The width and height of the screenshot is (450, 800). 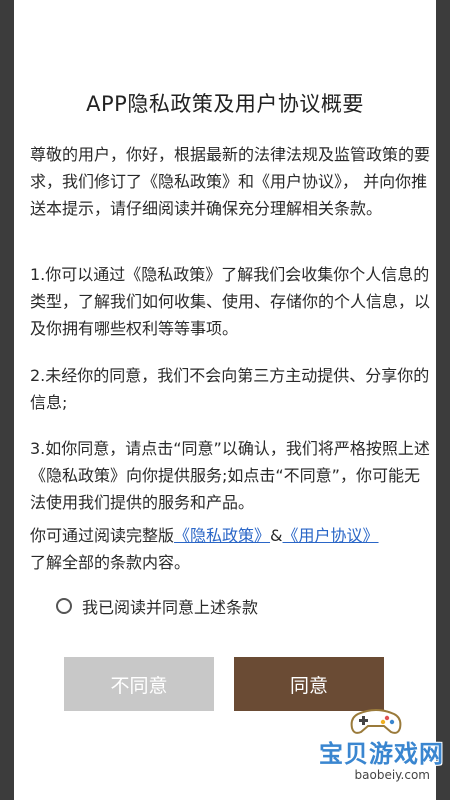 I want to click on full-terms-suffix: 了解全部的条款内容。, so click(x=110, y=562).